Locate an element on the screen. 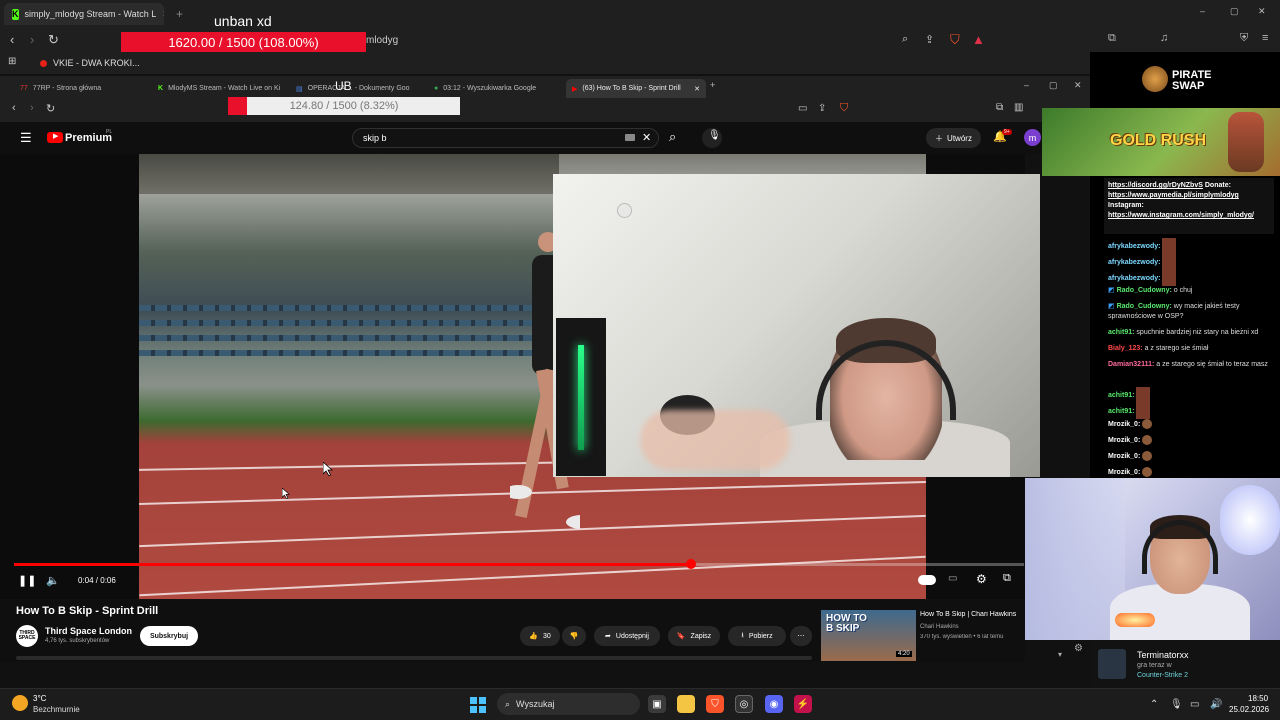 This screenshot has width=1280, height=720. inner-tab: ● 03:12 - Wyszukiwarka Google is located at coordinates (493, 88).